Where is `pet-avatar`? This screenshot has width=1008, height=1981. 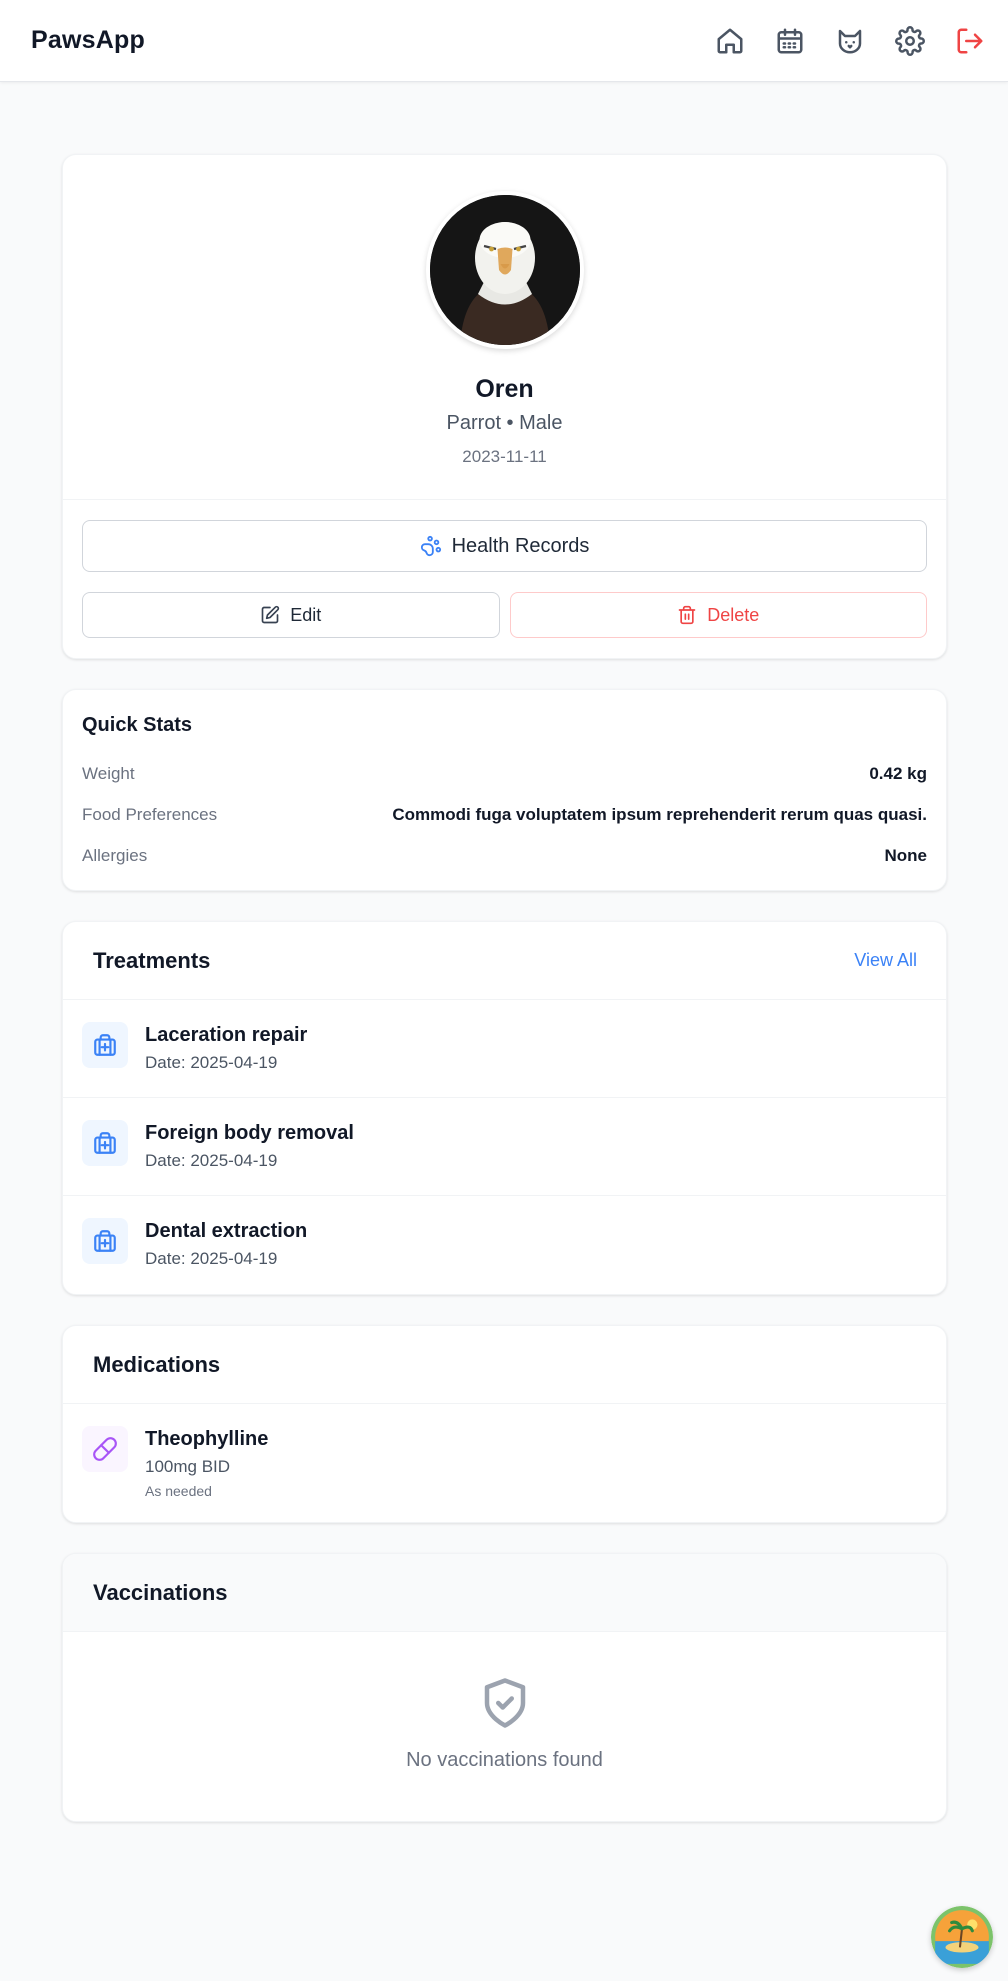
pet-avatar is located at coordinates (504, 270).